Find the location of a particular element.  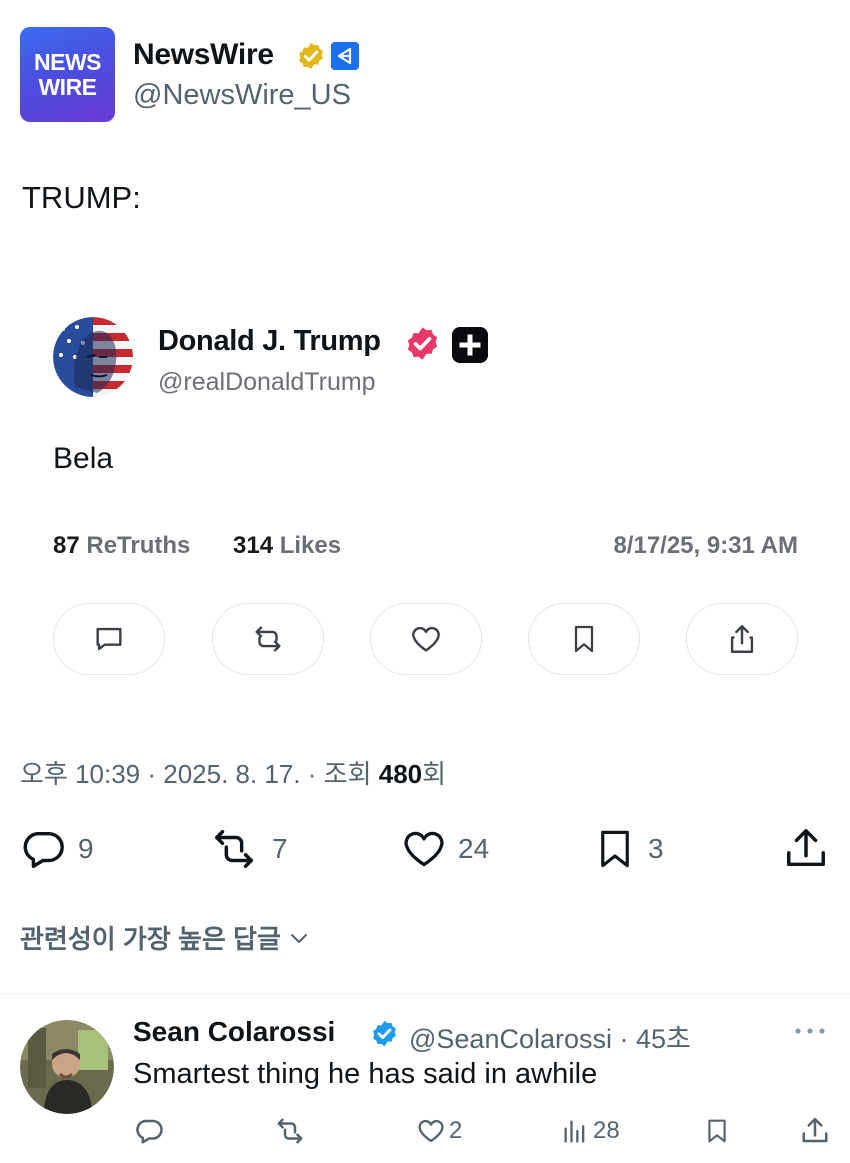

embed-reply-button is located at coordinates (109, 639).